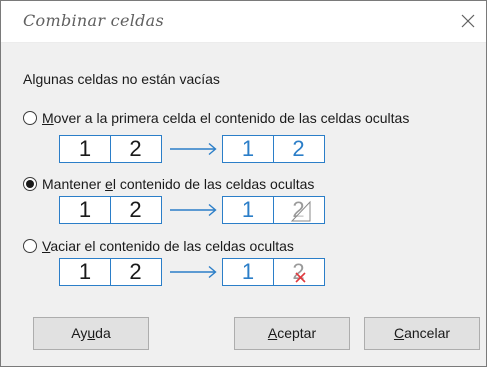 Image resolution: width=487 pixels, height=367 pixels. Describe the element at coordinates (79, 333) in the screenshot. I see `button-label-pre: Ay` at that location.